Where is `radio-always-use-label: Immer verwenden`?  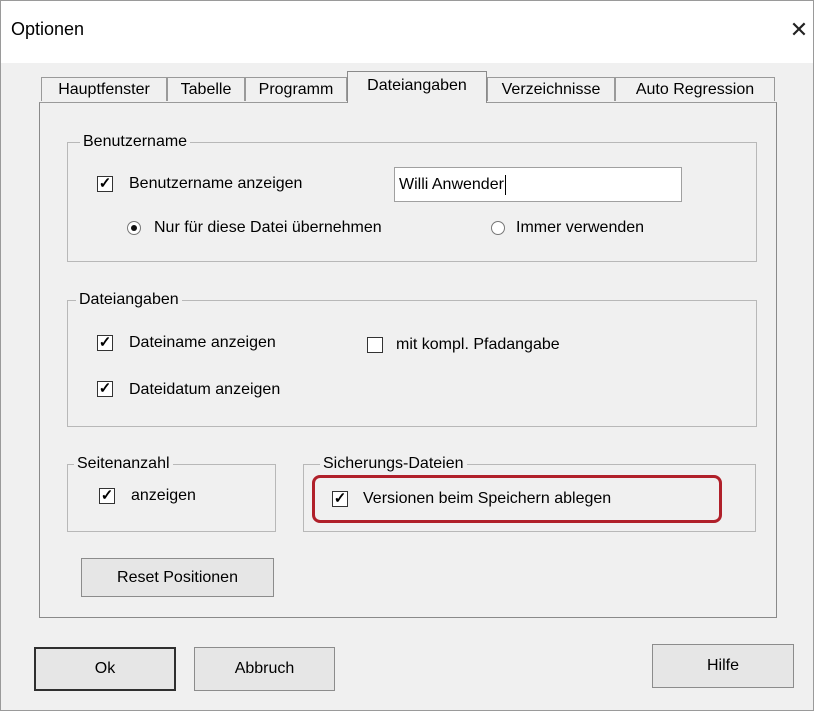
radio-always-use-label: Immer verwenden is located at coordinates (580, 227).